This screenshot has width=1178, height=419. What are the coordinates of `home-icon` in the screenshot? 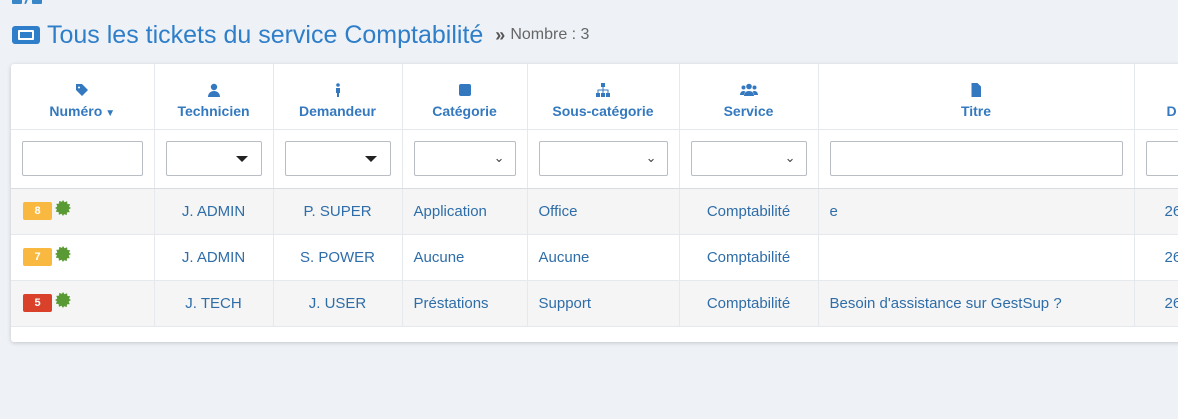 It's located at (17, 2).